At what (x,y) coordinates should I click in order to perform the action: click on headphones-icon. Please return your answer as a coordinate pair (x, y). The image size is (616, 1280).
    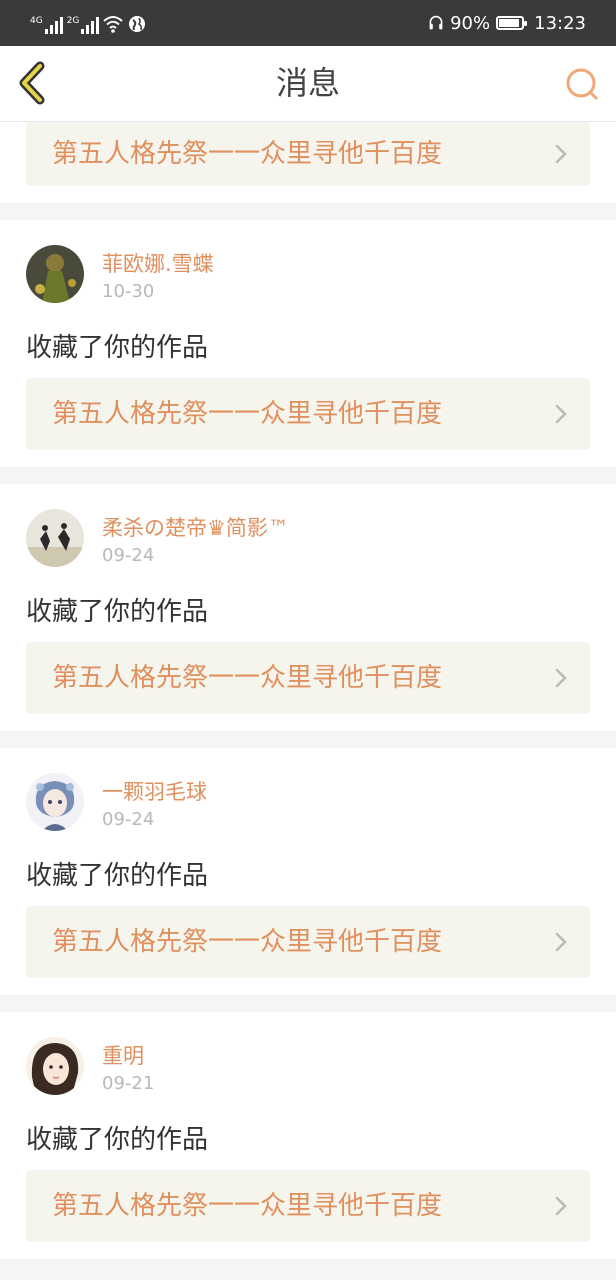
    Looking at the image, I should click on (436, 22).